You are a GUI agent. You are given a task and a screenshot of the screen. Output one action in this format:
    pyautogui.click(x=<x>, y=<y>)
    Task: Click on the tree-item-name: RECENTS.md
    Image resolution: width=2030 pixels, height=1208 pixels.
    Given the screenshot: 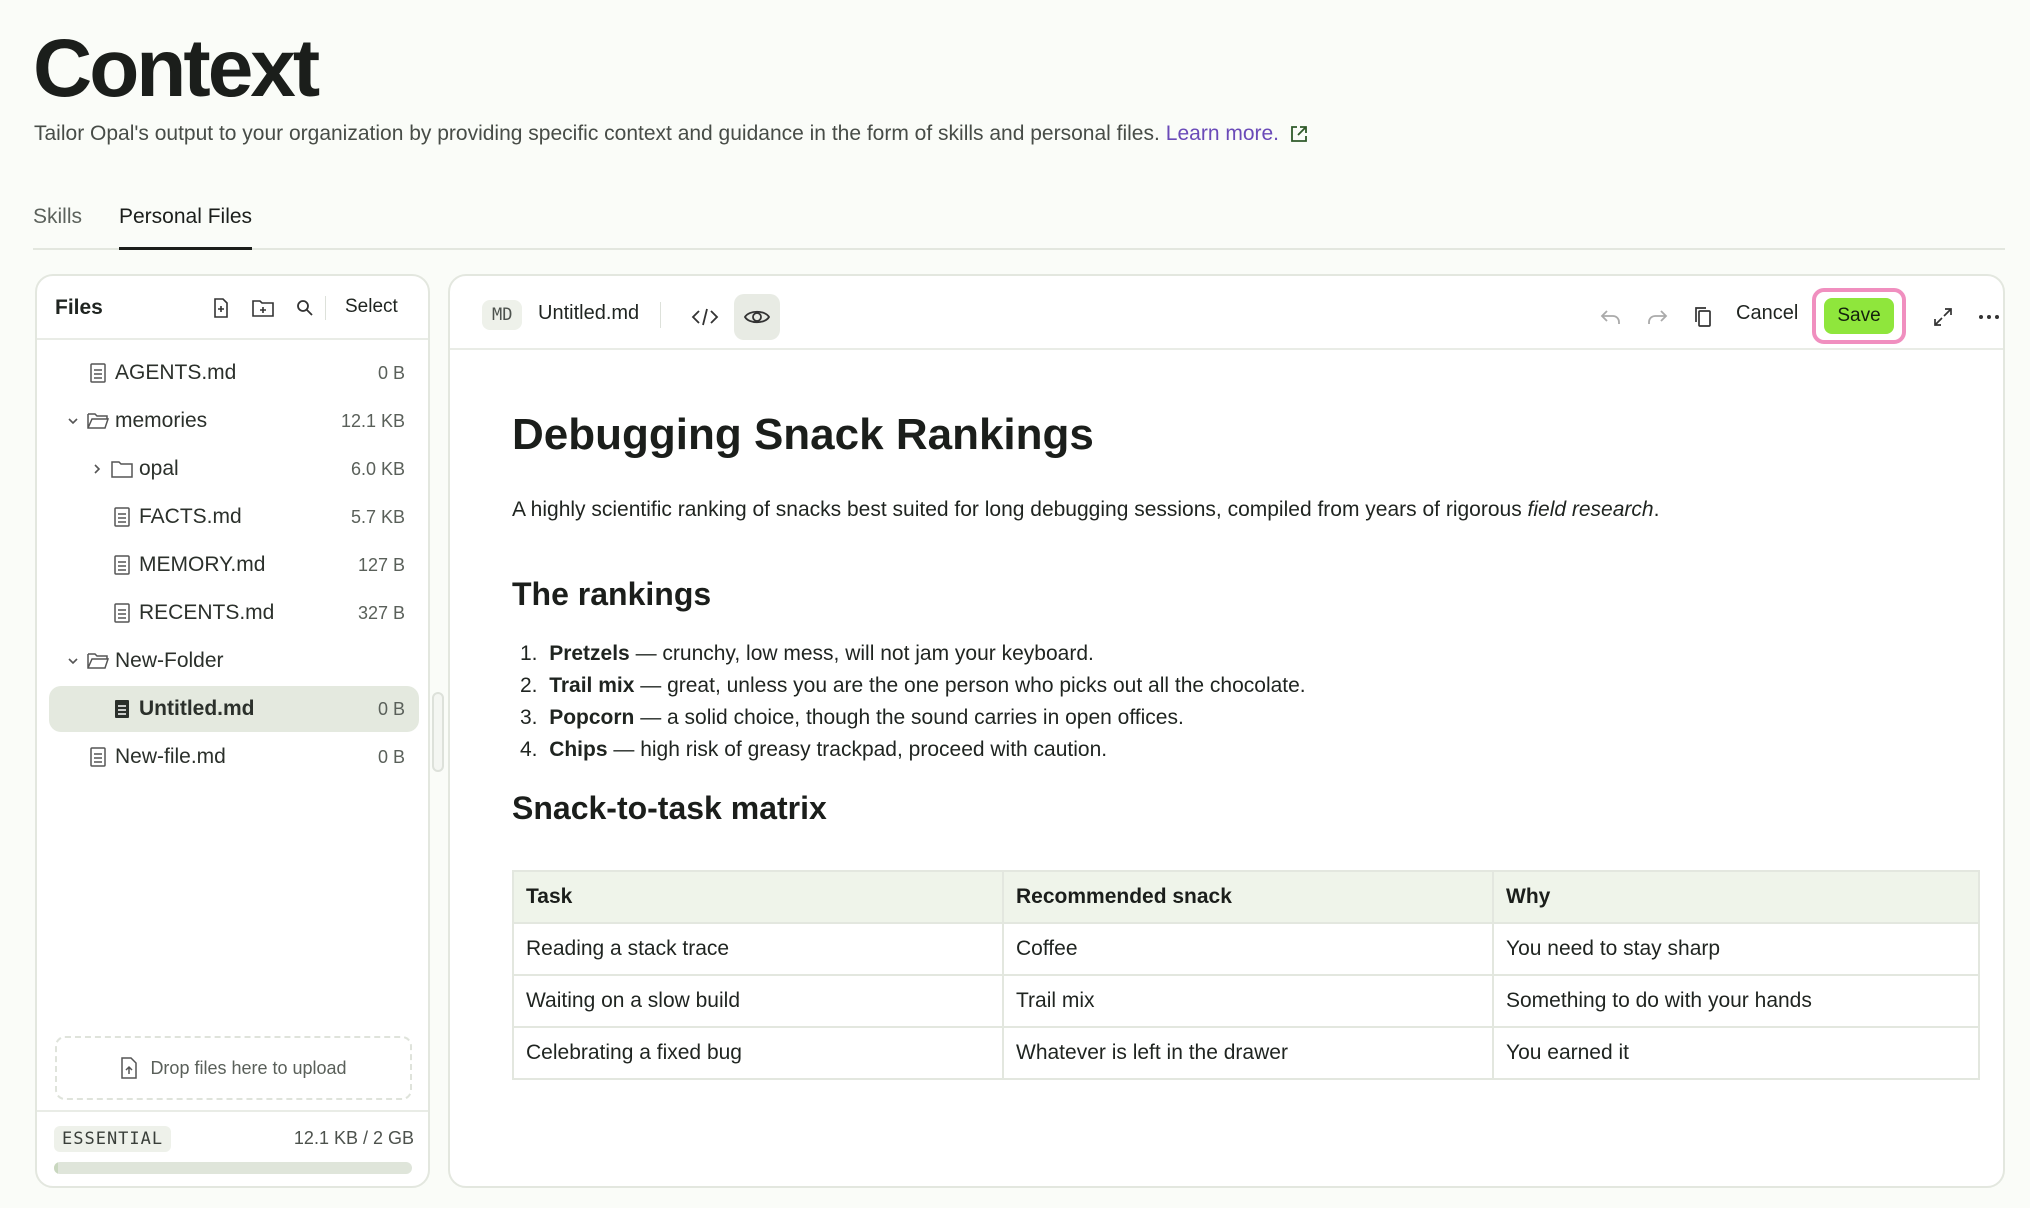 What is the action you would take?
    pyautogui.click(x=207, y=612)
    